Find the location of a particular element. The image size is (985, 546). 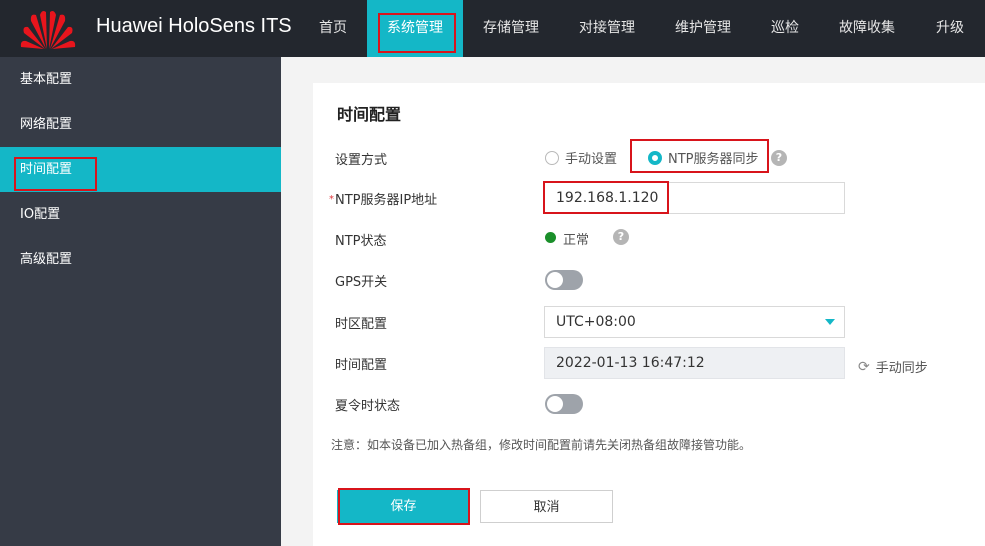

save-button: 保存 is located at coordinates (403, 506).